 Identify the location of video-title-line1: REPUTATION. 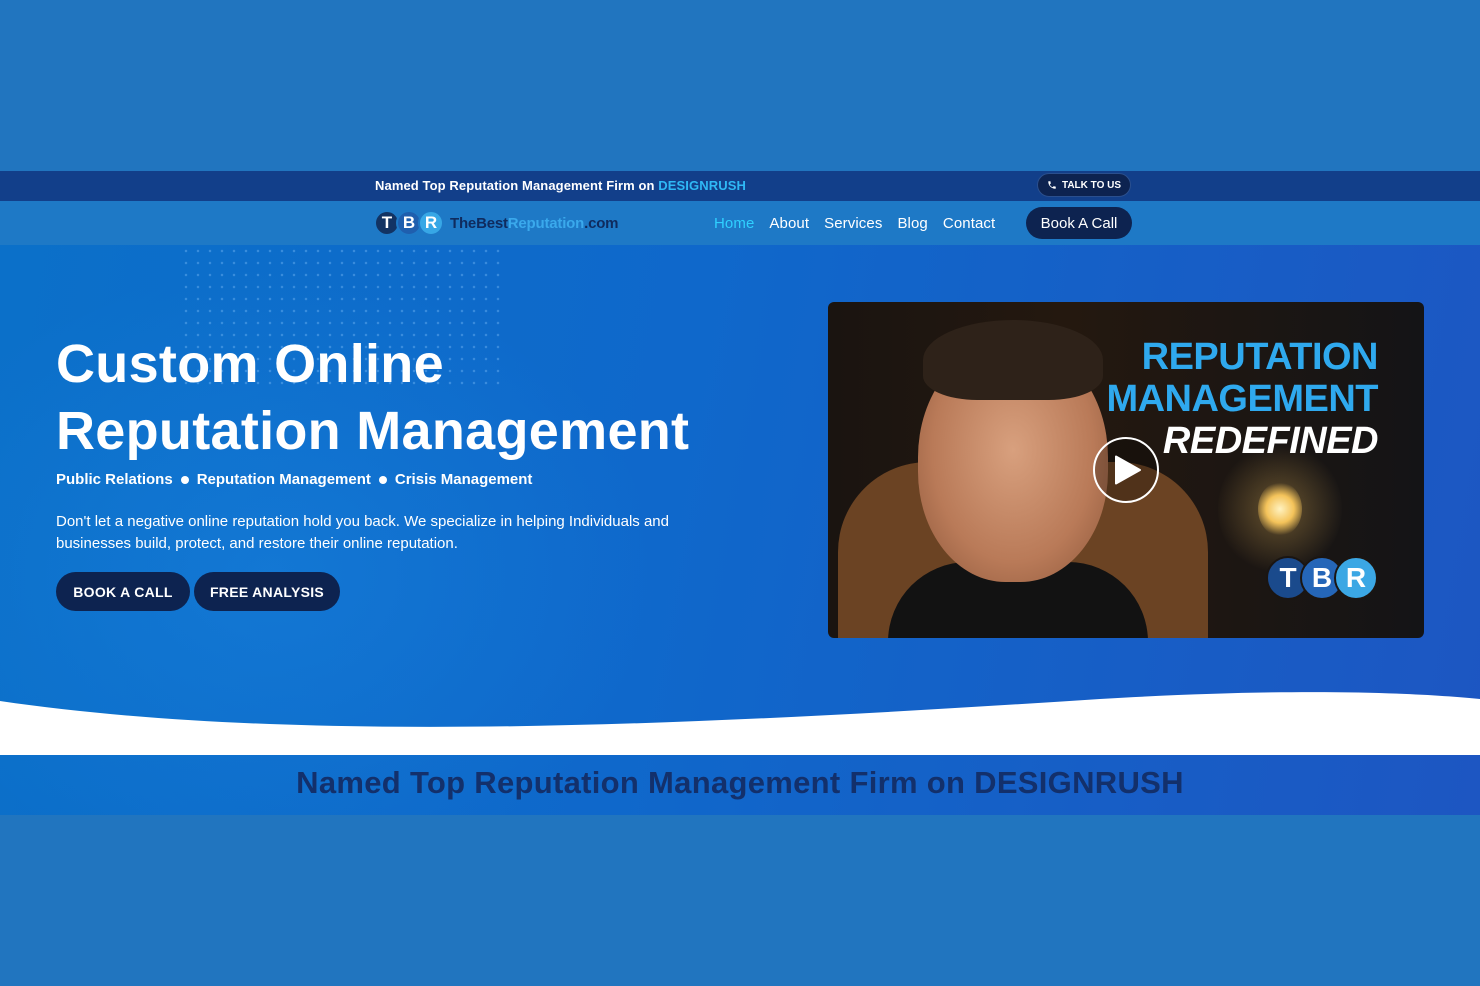
(1260, 357).